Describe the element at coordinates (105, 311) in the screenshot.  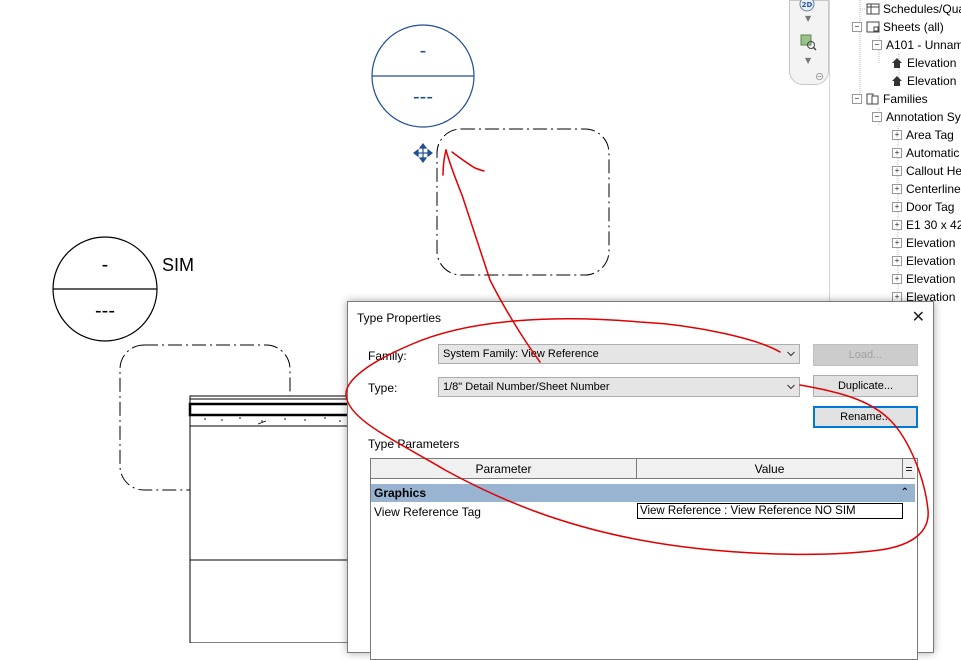
I see `tag-left-sheet-number: ---` at that location.